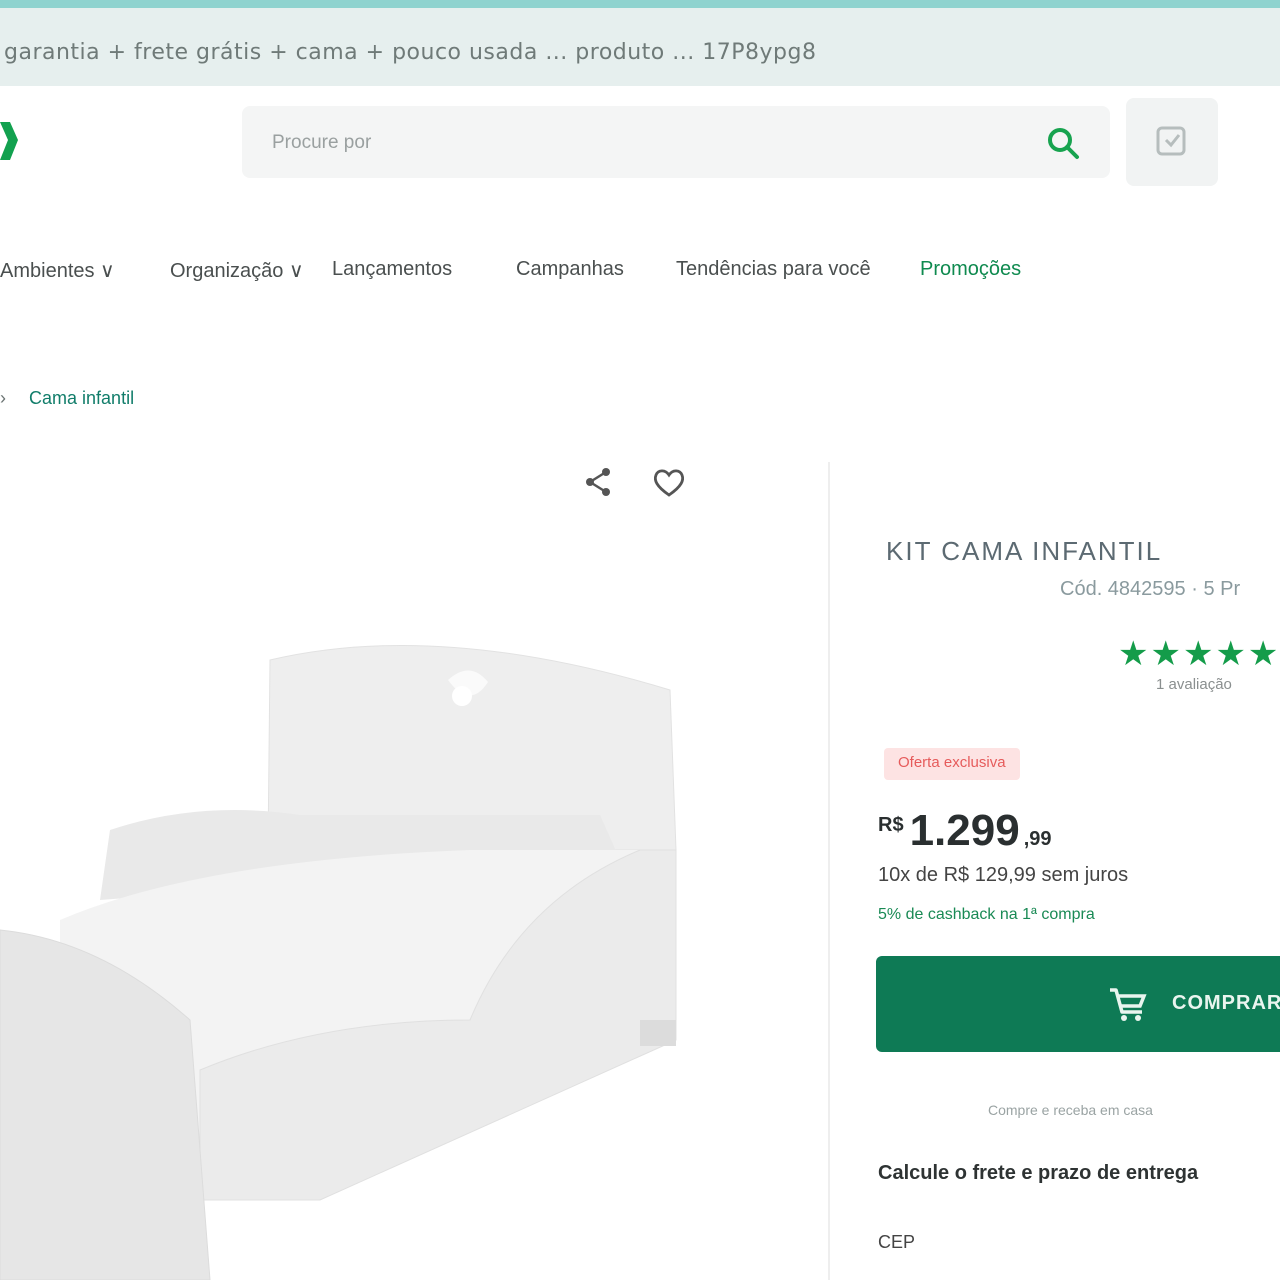  What do you see at coordinates (829, 871) in the screenshot?
I see `column-divider` at bounding box center [829, 871].